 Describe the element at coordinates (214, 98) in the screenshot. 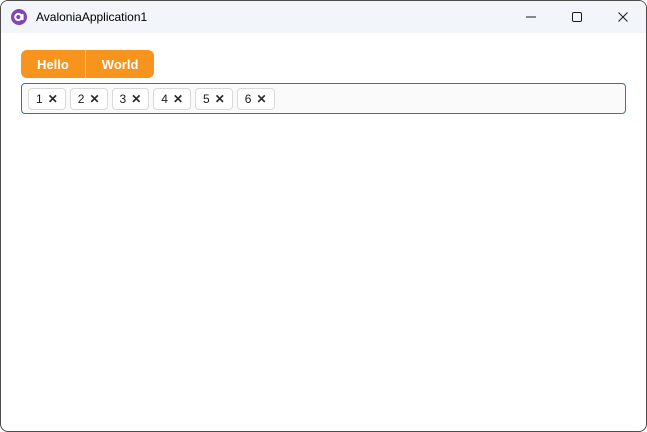

I see `chip-5: 5 ✕` at that location.